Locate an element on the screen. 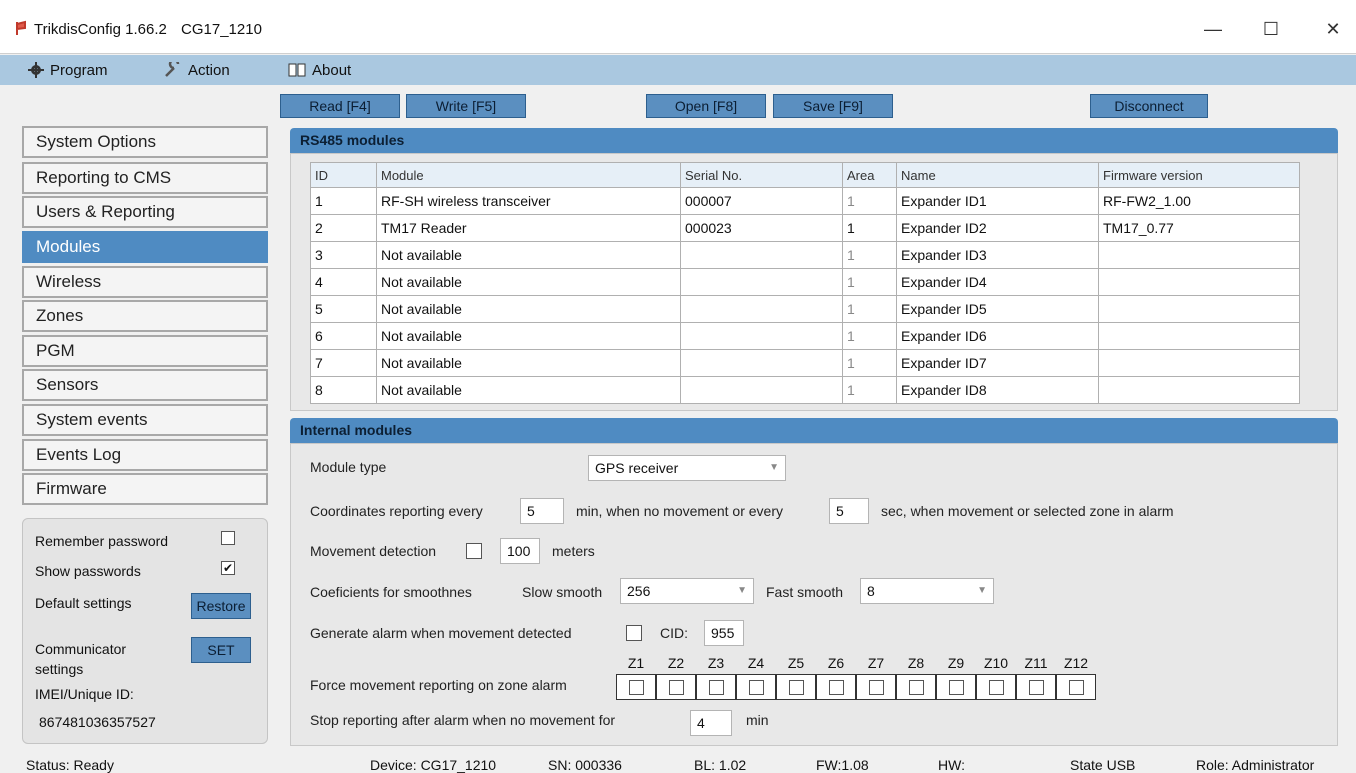  cell-name: Expander ID5 is located at coordinates (997, 309).